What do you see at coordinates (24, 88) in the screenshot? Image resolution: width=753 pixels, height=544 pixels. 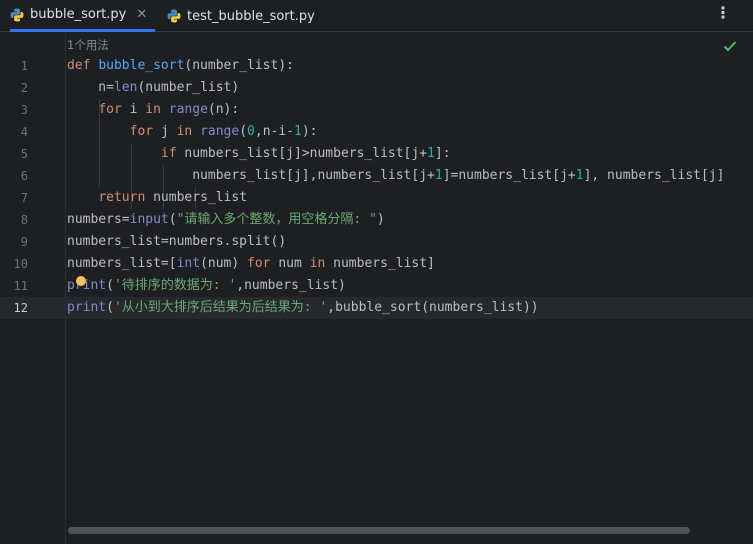 I see `line-number: 2` at bounding box center [24, 88].